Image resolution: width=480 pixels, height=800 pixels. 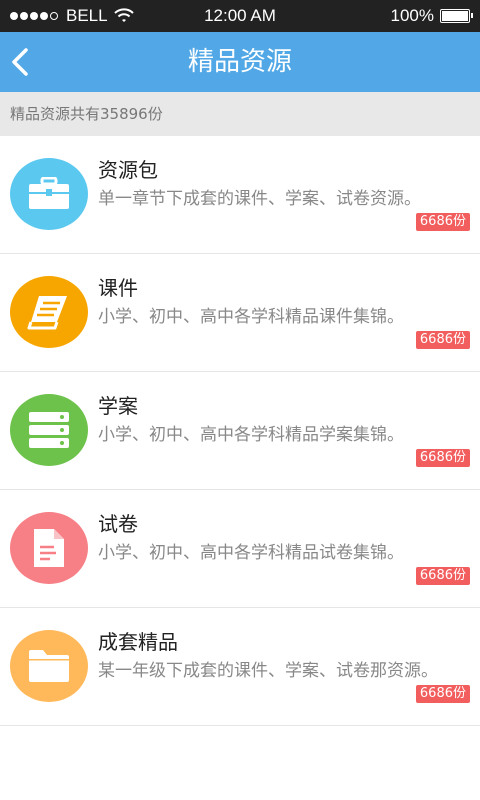 What do you see at coordinates (251, 553) in the screenshot?
I see `item-description: 小学、初中、高中各学科精品试卷集锦。` at bounding box center [251, 553].